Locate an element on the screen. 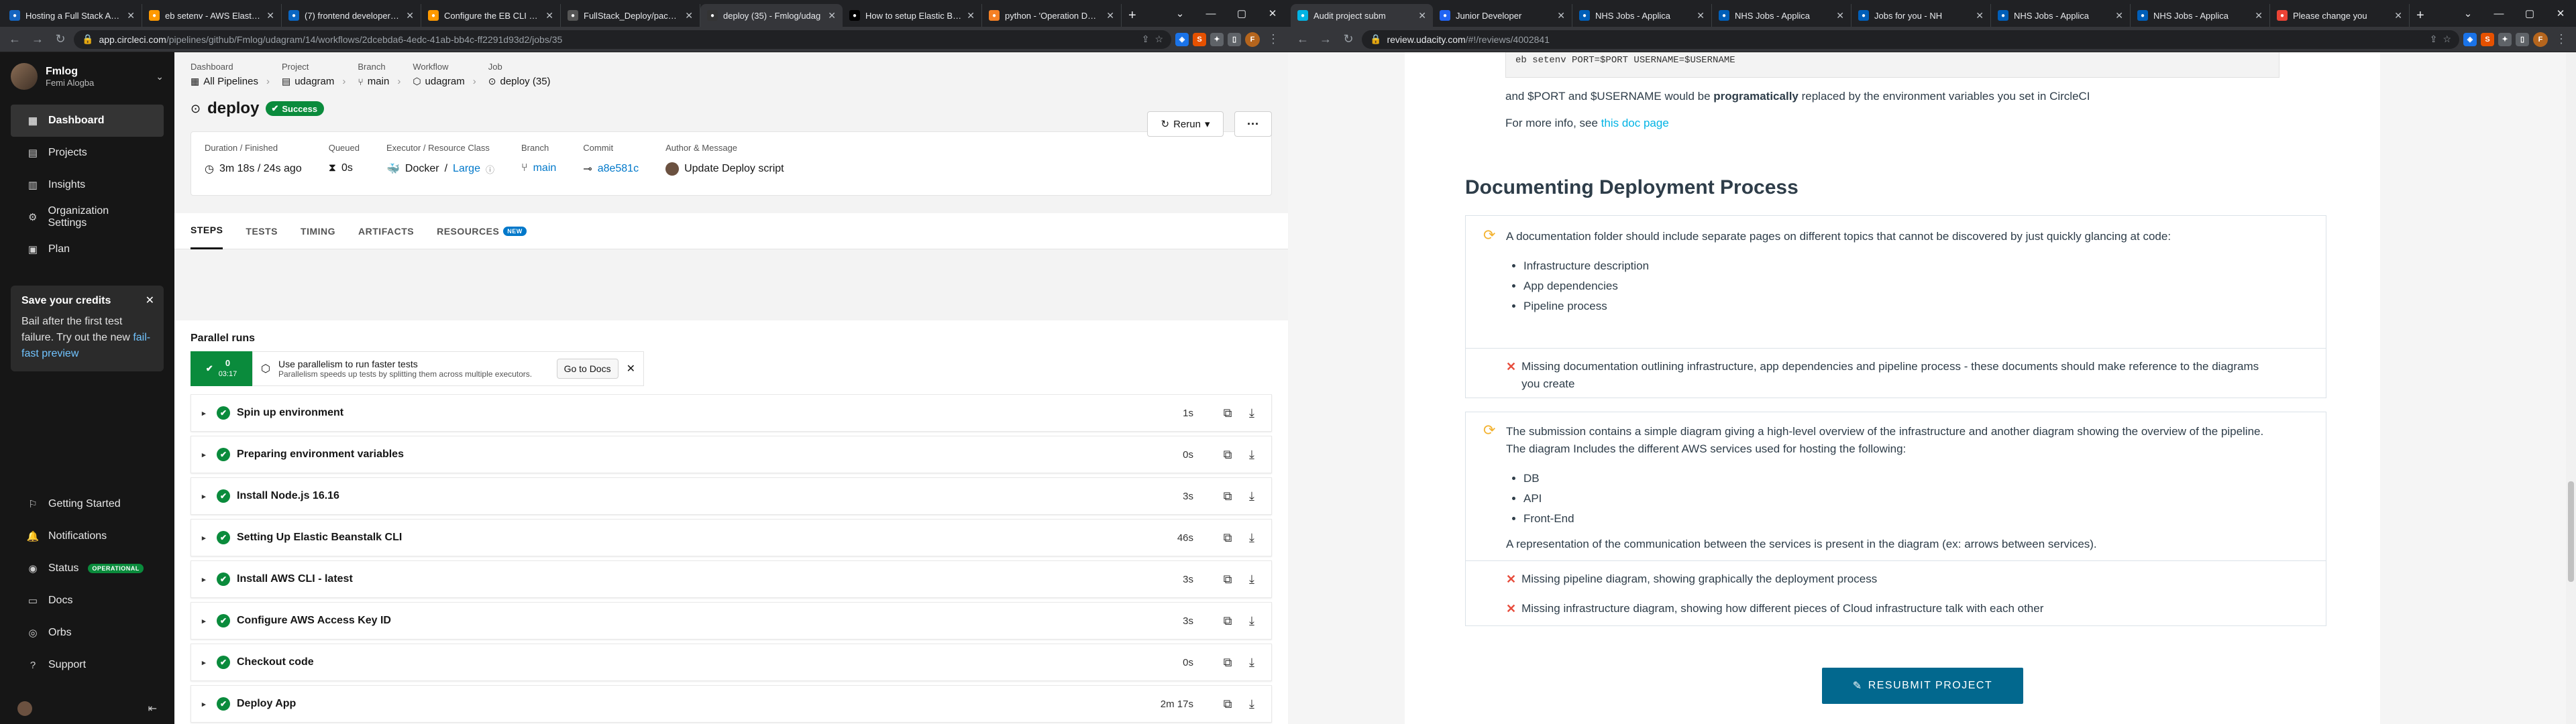 The width and height of the screenshot is (2576, 724). info-icon: ⓘ is located at coordinates (490, 169).